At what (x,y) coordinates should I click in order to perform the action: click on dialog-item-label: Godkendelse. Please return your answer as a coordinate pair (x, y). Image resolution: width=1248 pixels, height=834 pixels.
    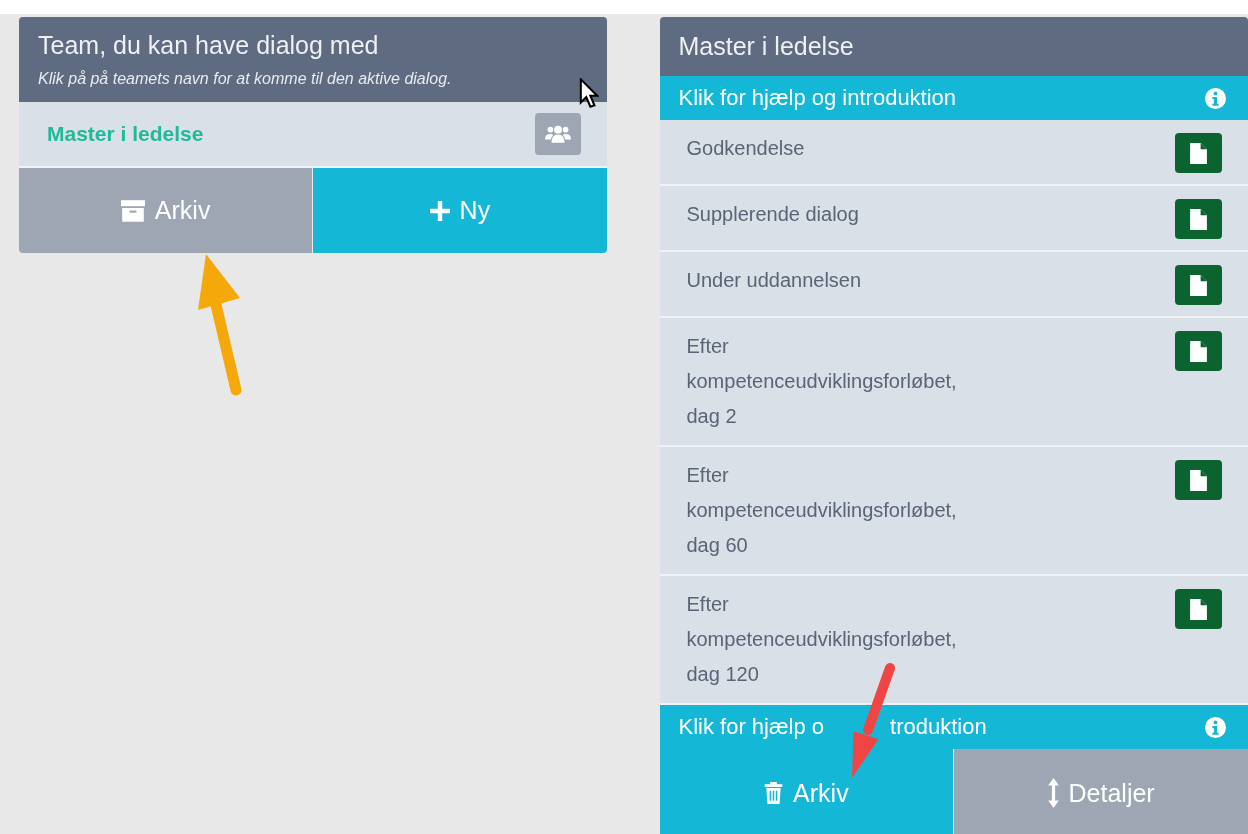
    Looking at the image, I should click on (745, 148).